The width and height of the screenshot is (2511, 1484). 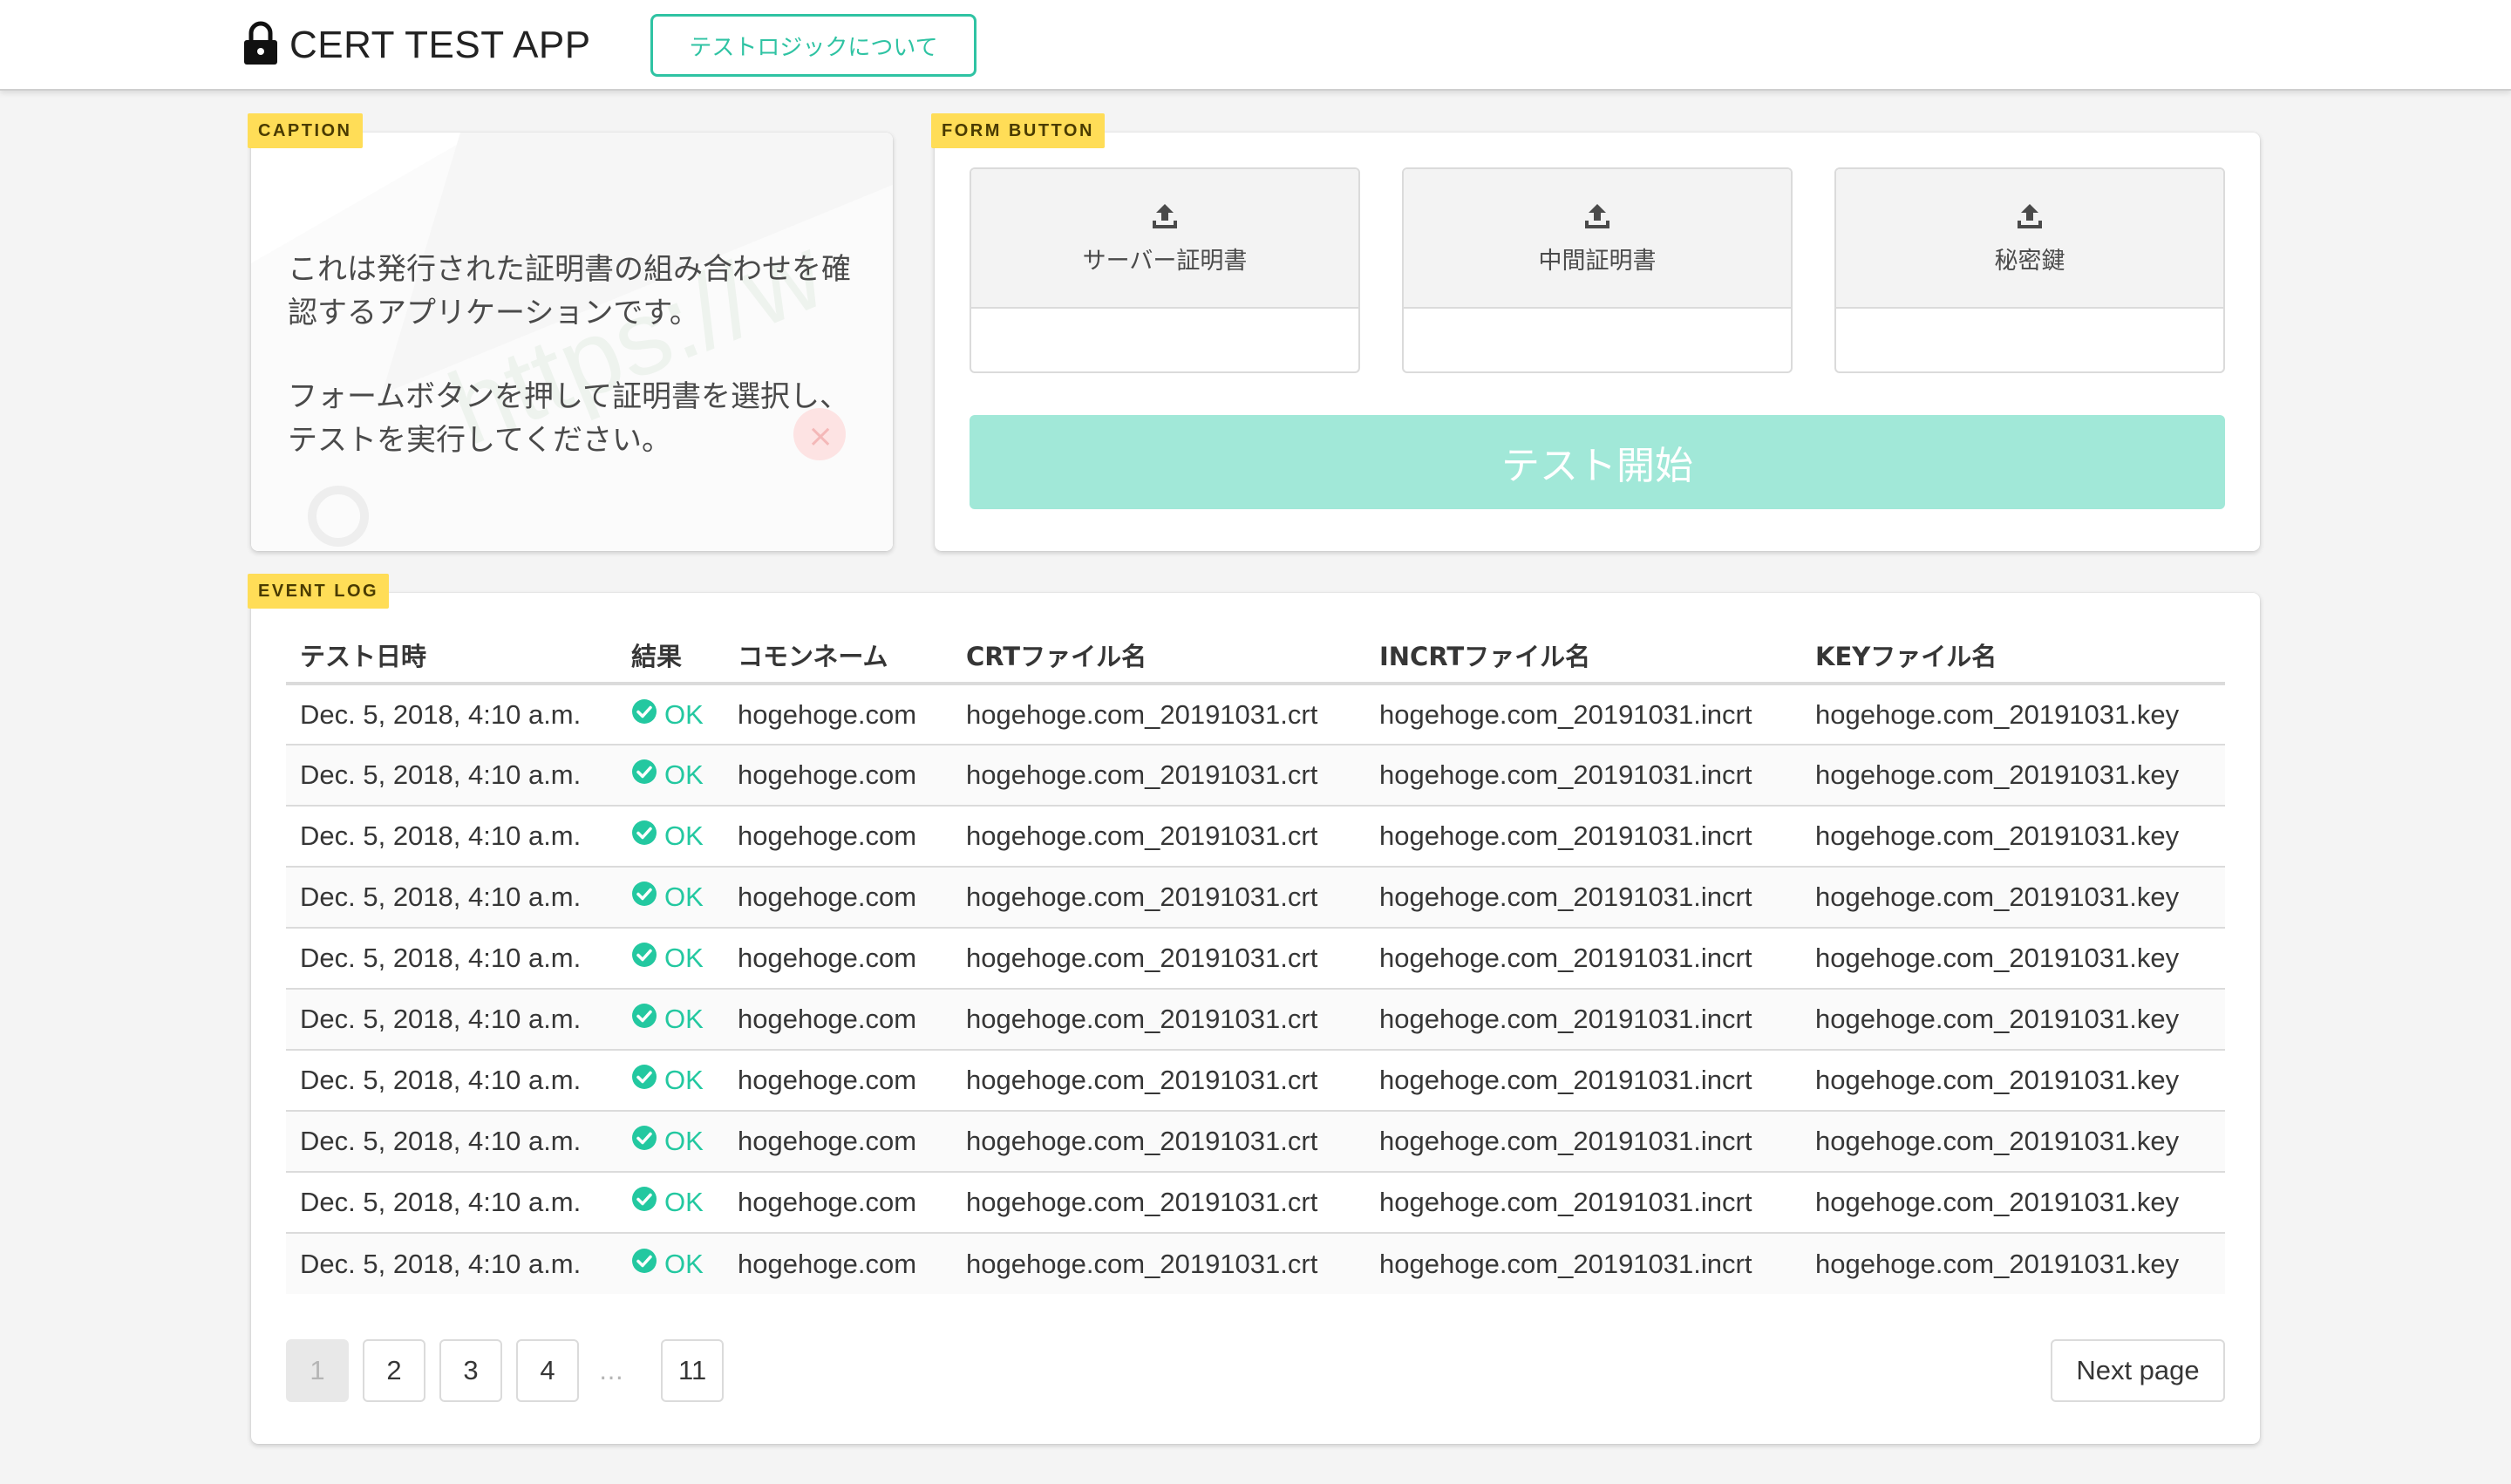 I want to click on intermediate-cert-upload: 中間証明書, so click(x=1597, y=270).